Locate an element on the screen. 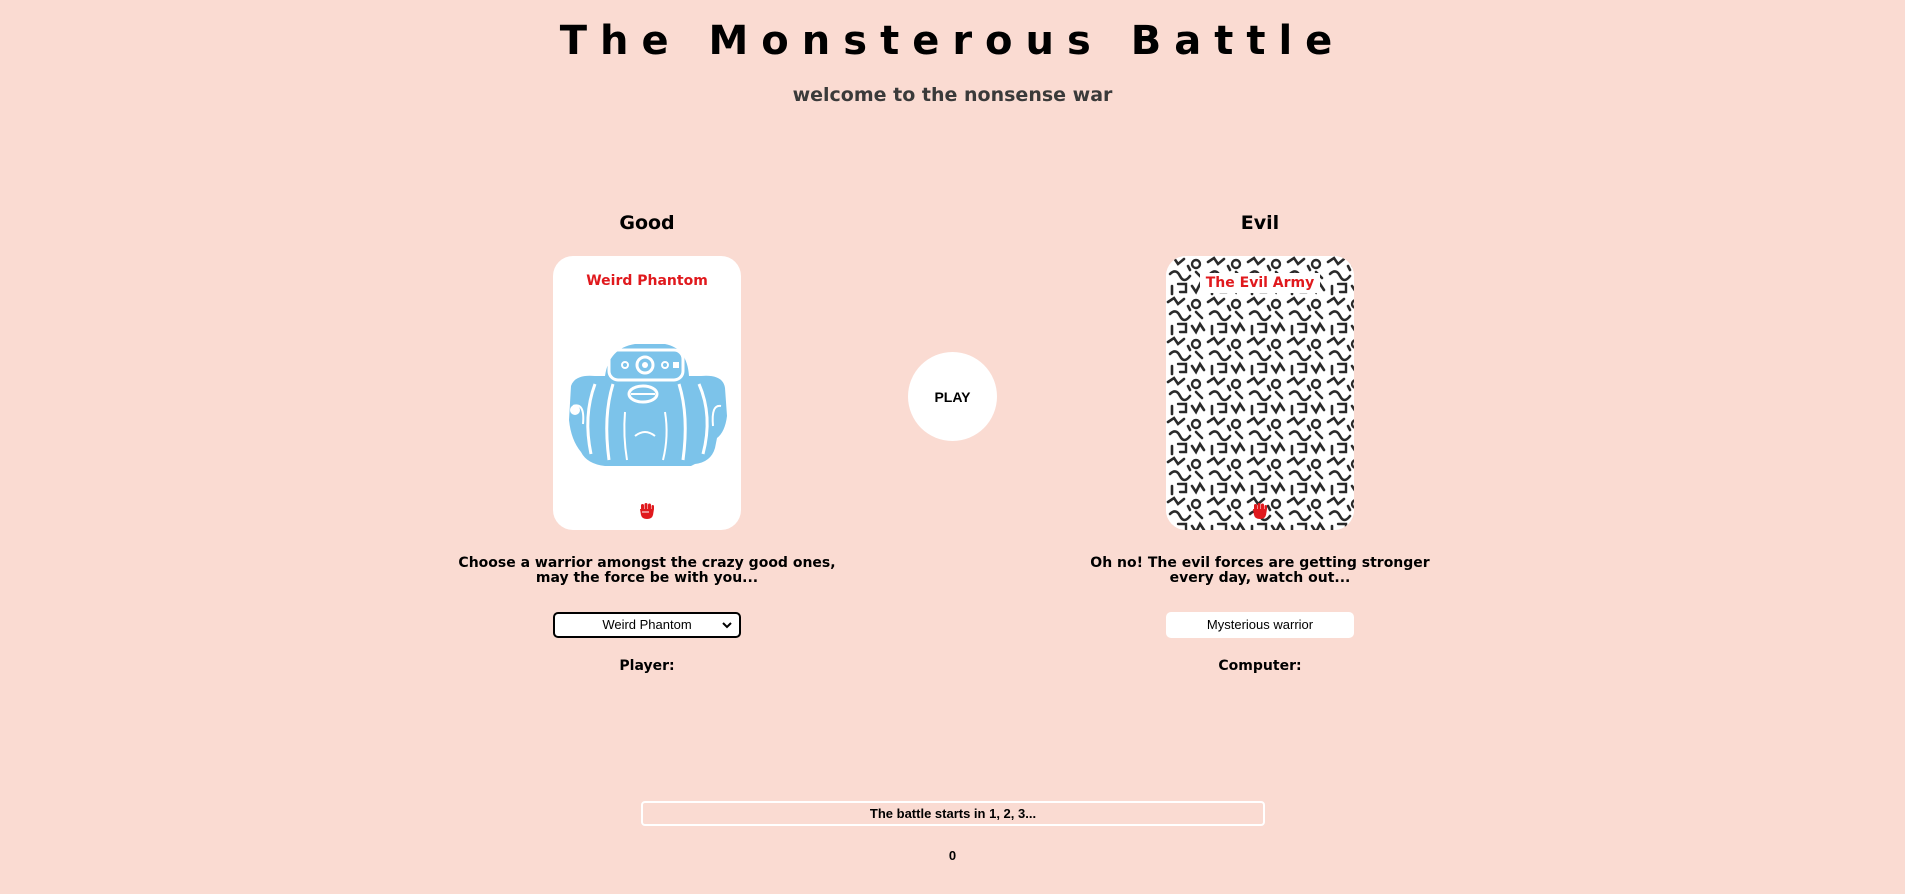  good-card: Weird Phantom is located at coordinates (647, 393).